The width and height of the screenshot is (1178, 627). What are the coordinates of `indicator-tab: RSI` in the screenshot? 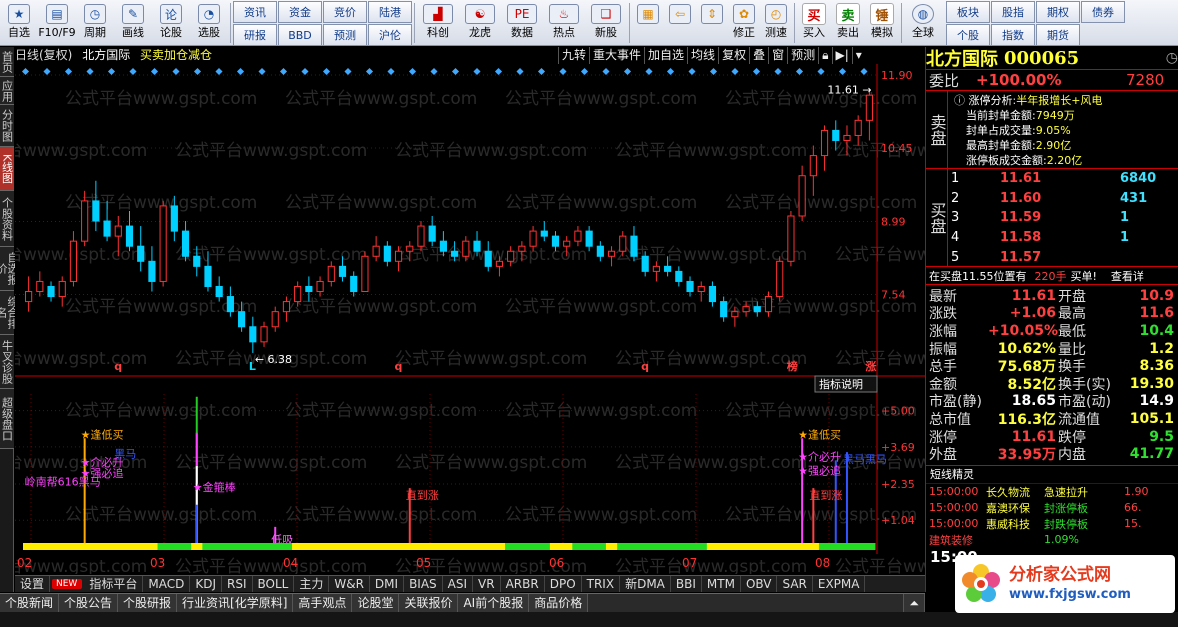 It's located at (237, 584).